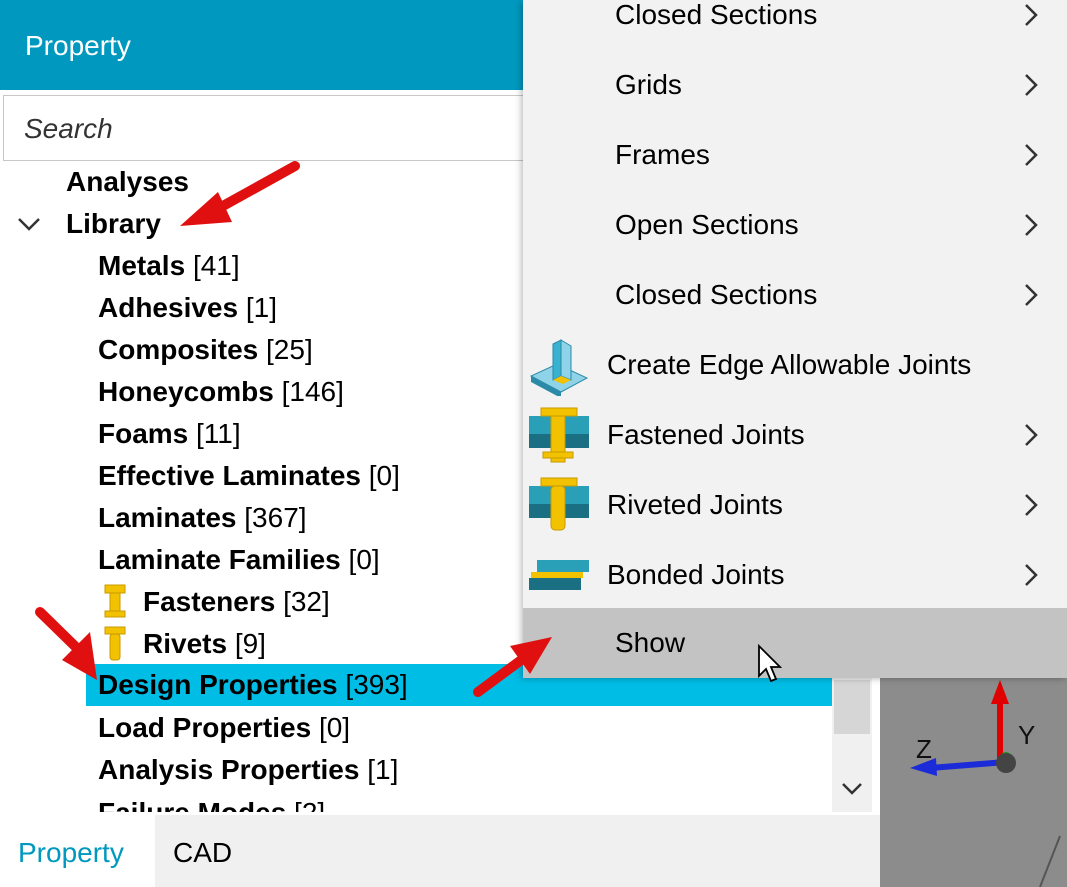 This screenshot has width=1067, height=887. I want to click on tree-item-count: [2], so click(309, 804).